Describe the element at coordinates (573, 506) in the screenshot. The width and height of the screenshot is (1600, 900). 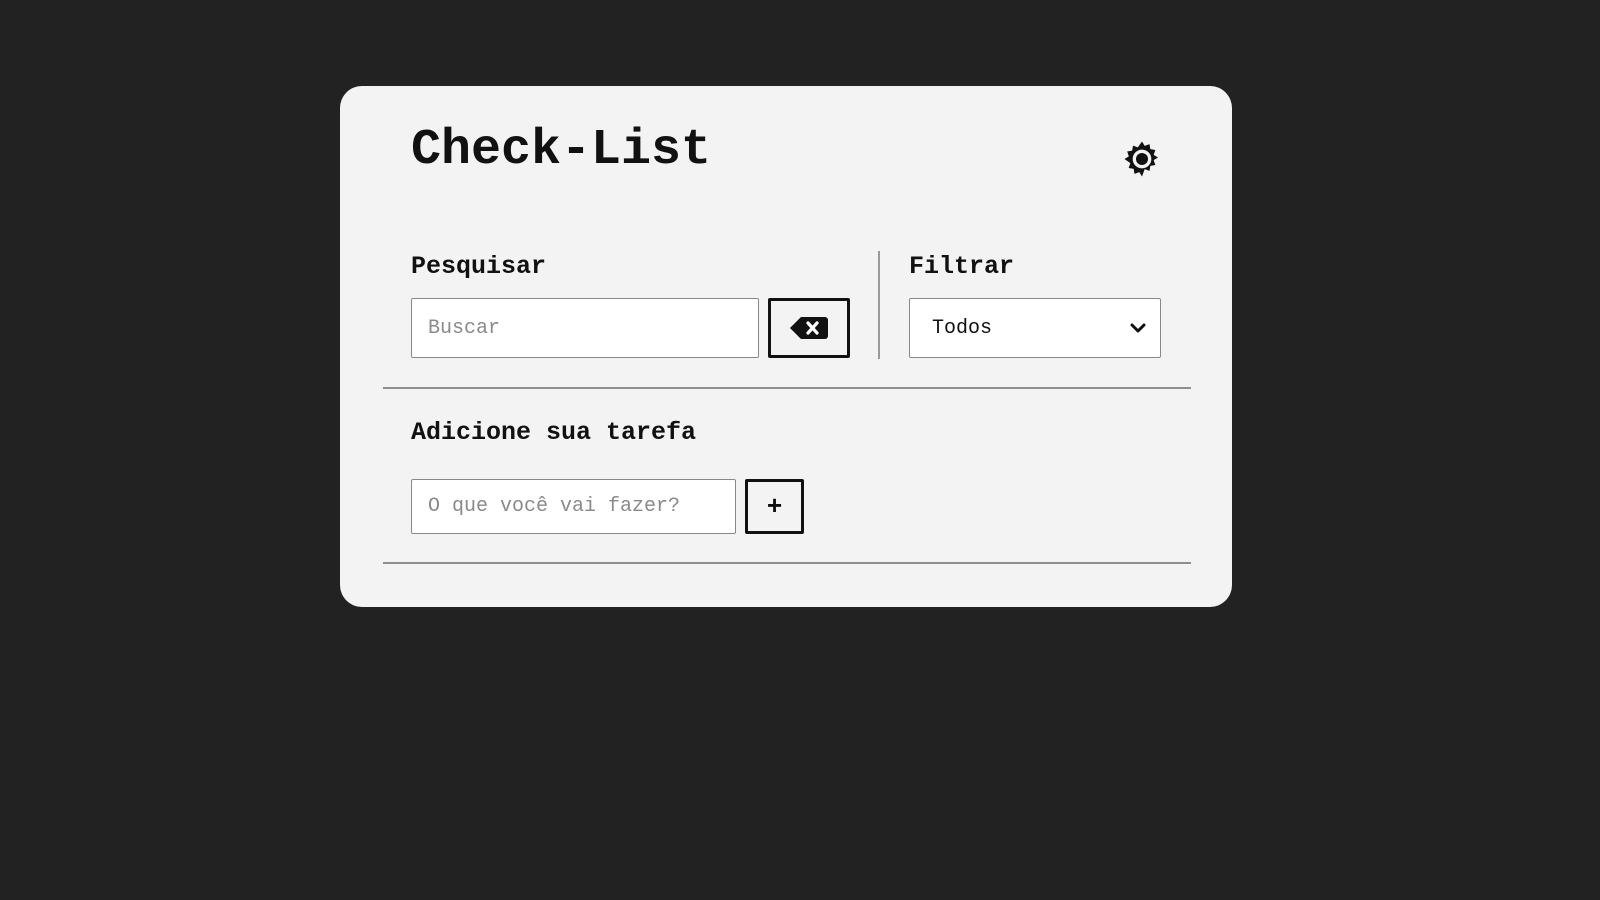
I see `task-input` at that location.